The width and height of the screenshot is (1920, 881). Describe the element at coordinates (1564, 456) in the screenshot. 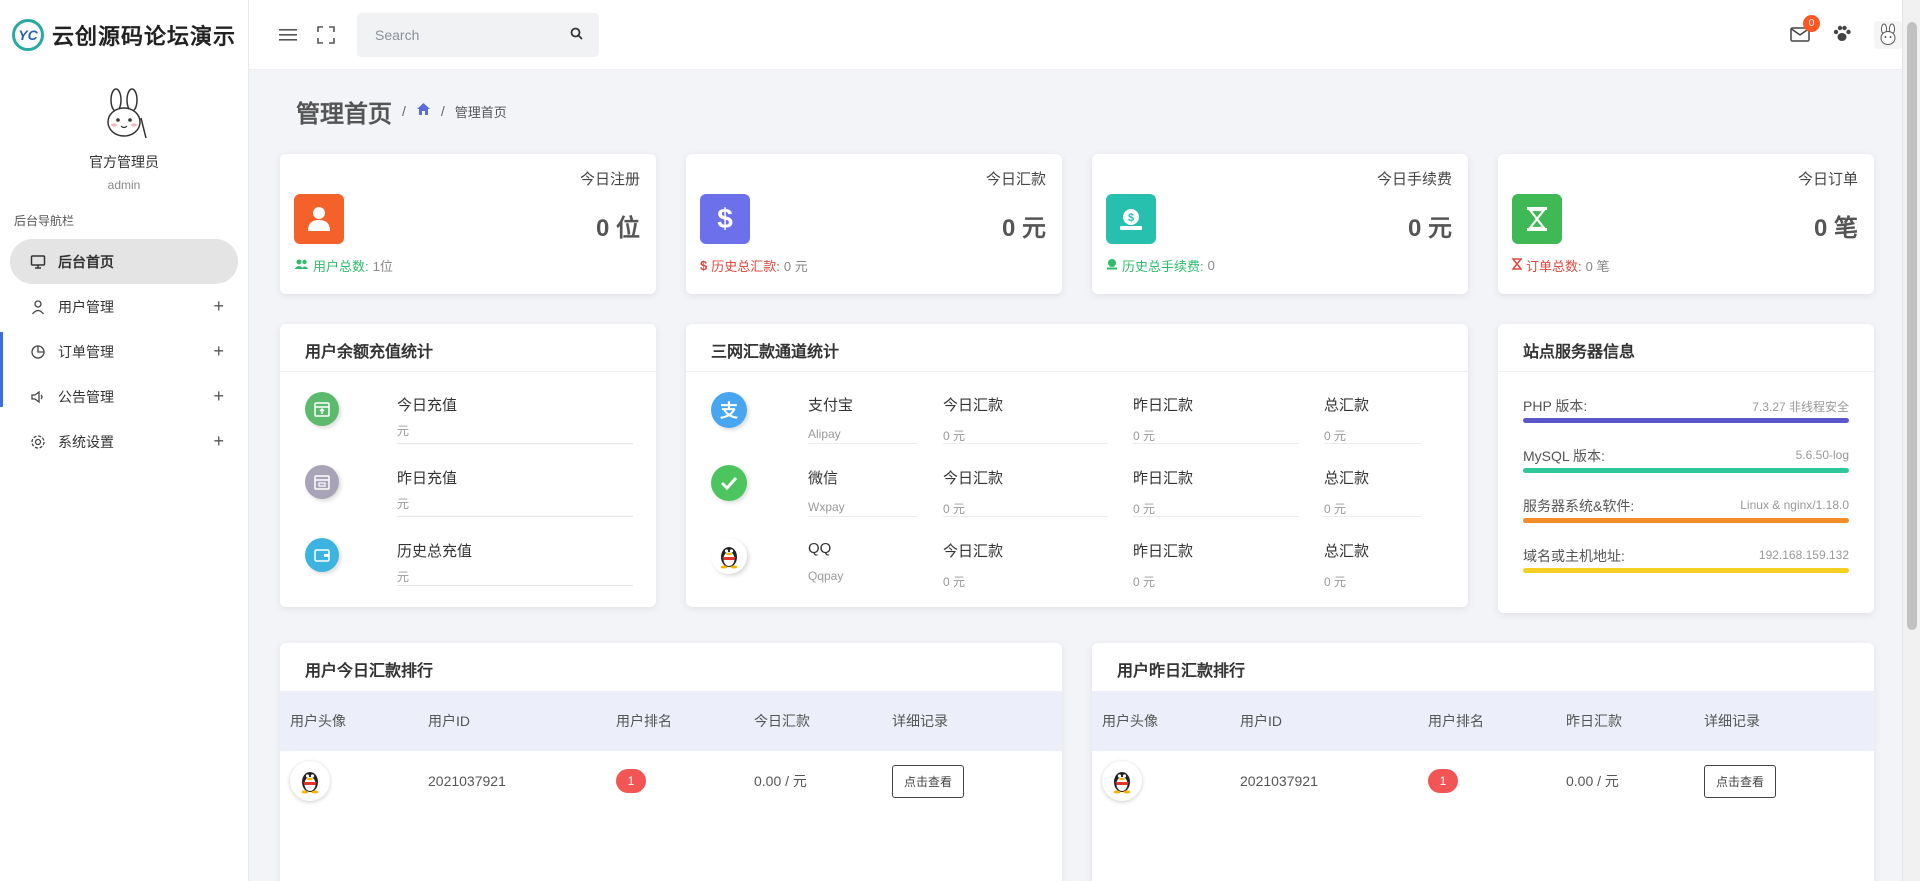

I see `server-info-label: MySQL 版本:` at that location.